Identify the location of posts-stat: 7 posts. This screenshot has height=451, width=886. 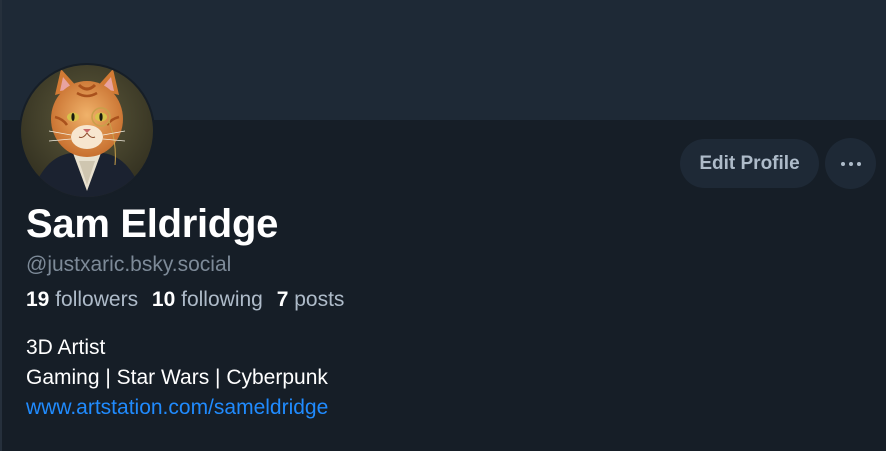
(311, 299).